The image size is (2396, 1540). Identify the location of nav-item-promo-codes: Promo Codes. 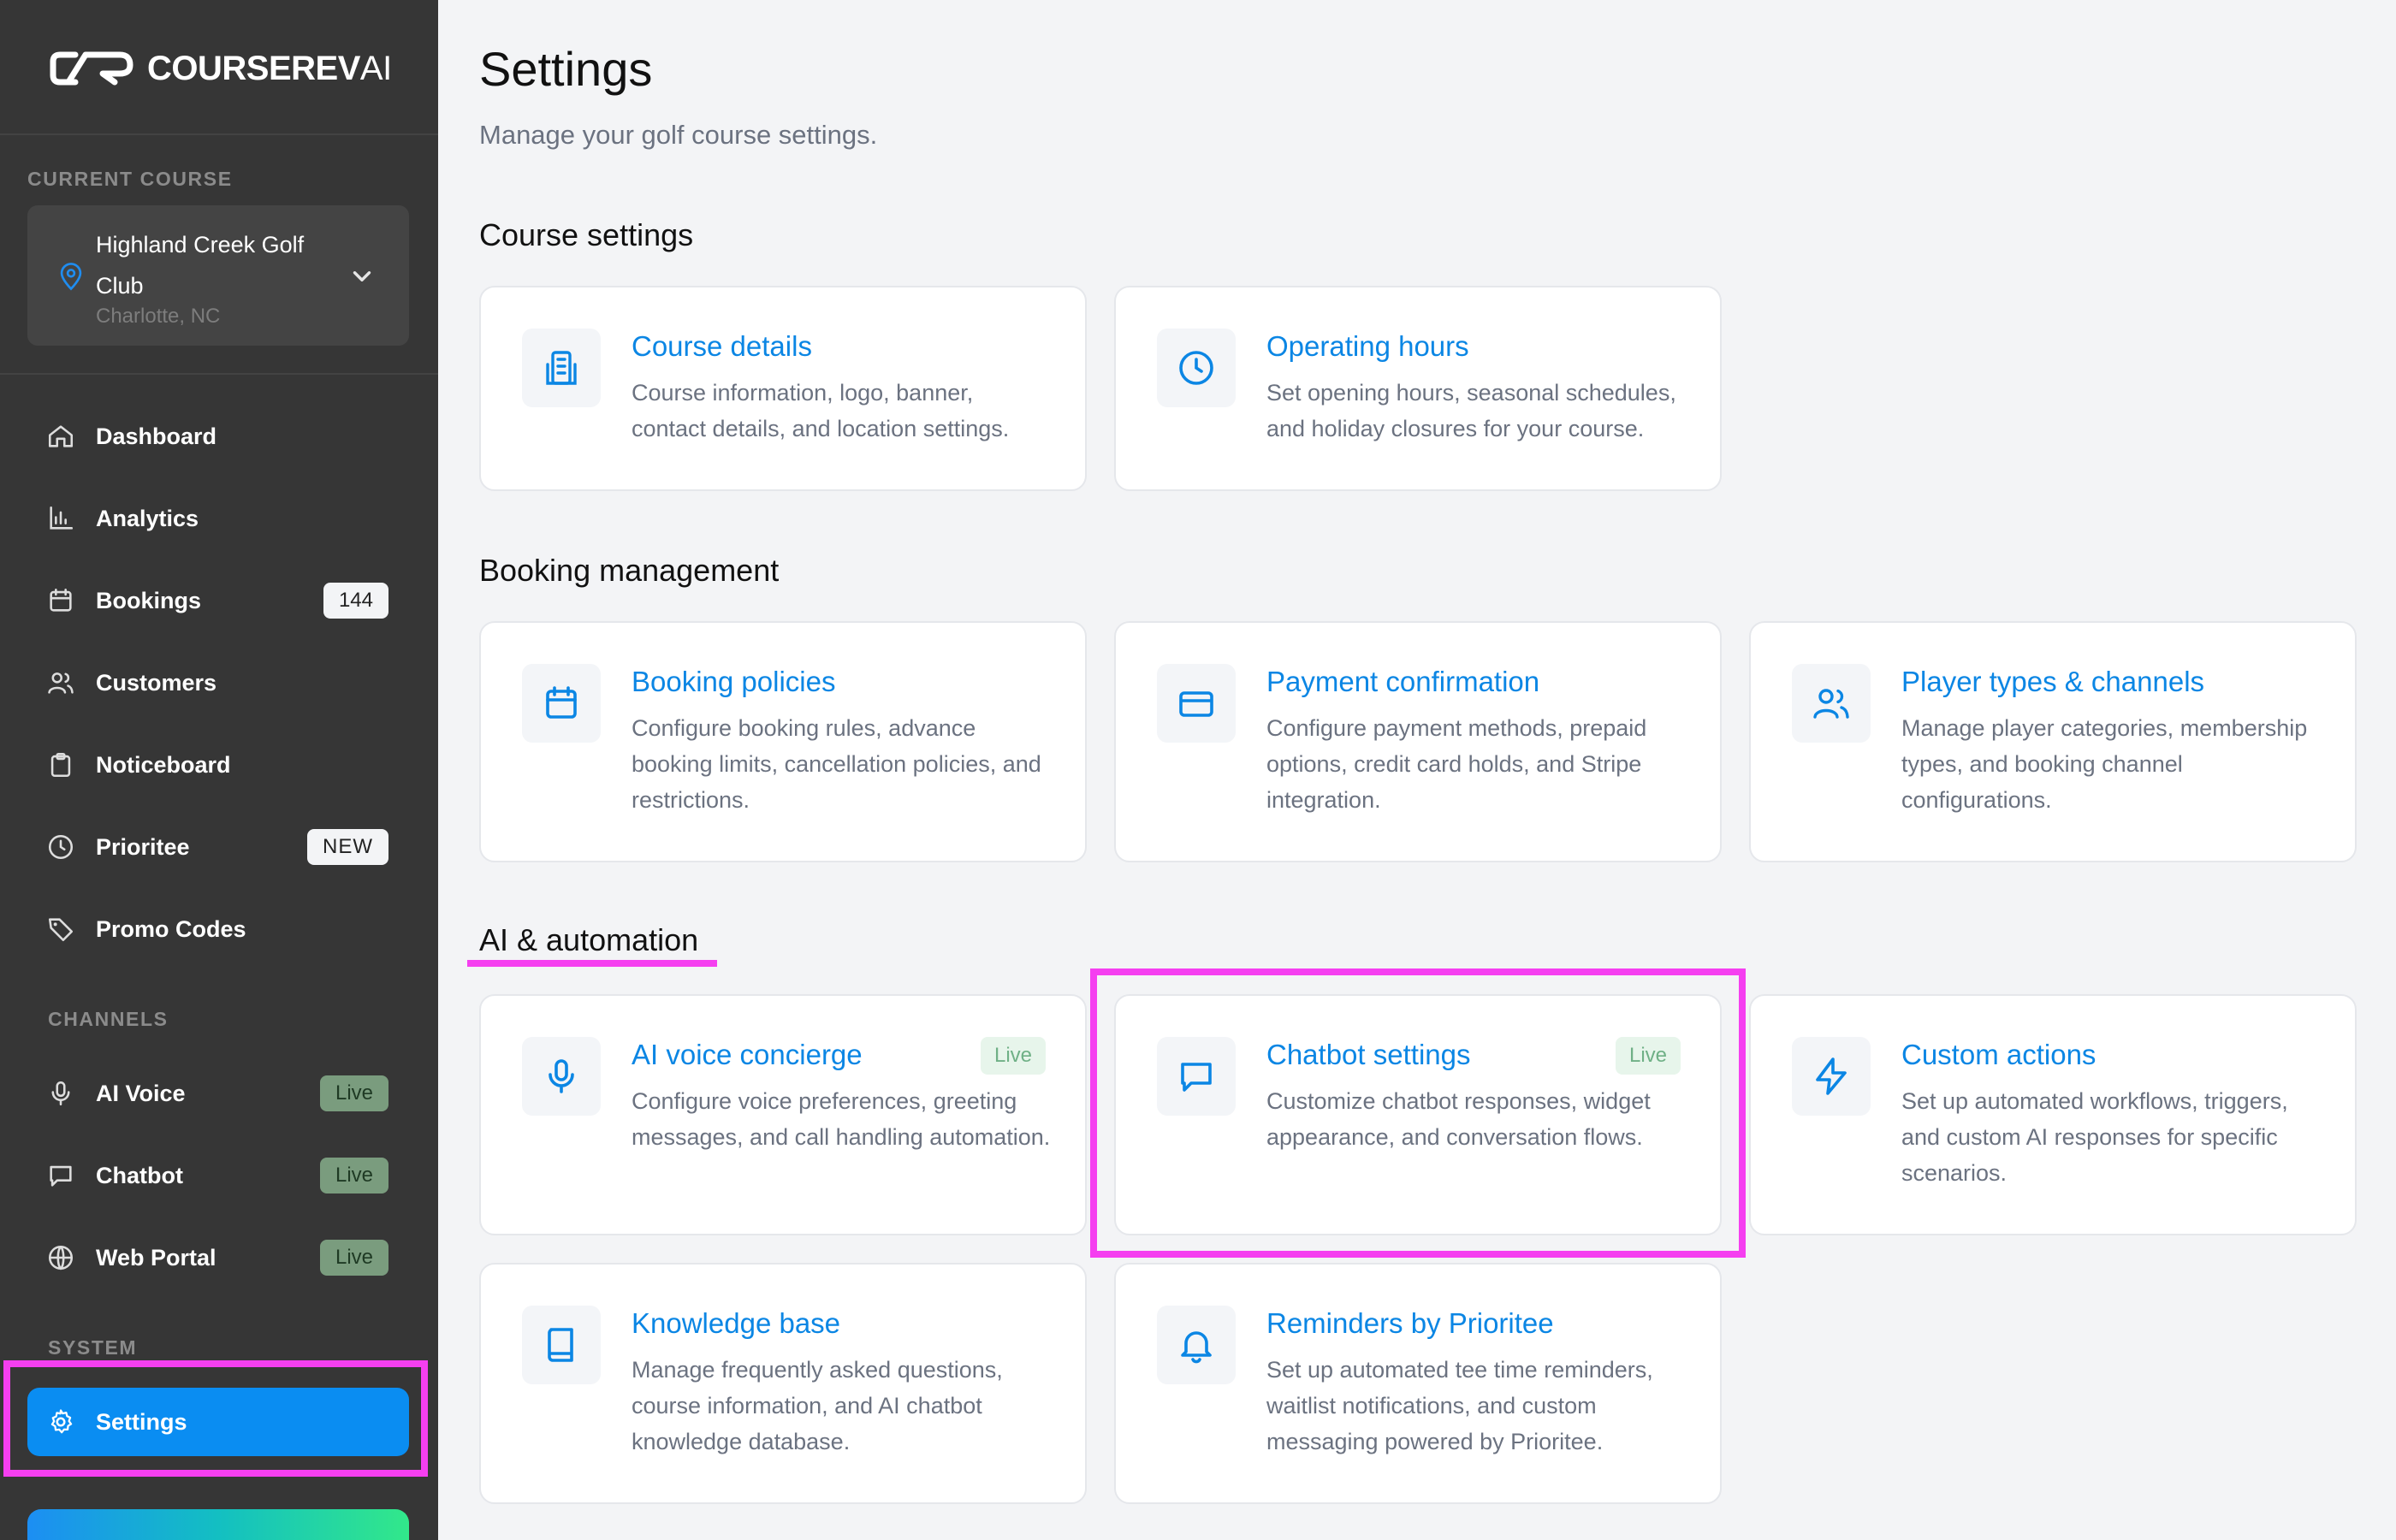
(218, 929).